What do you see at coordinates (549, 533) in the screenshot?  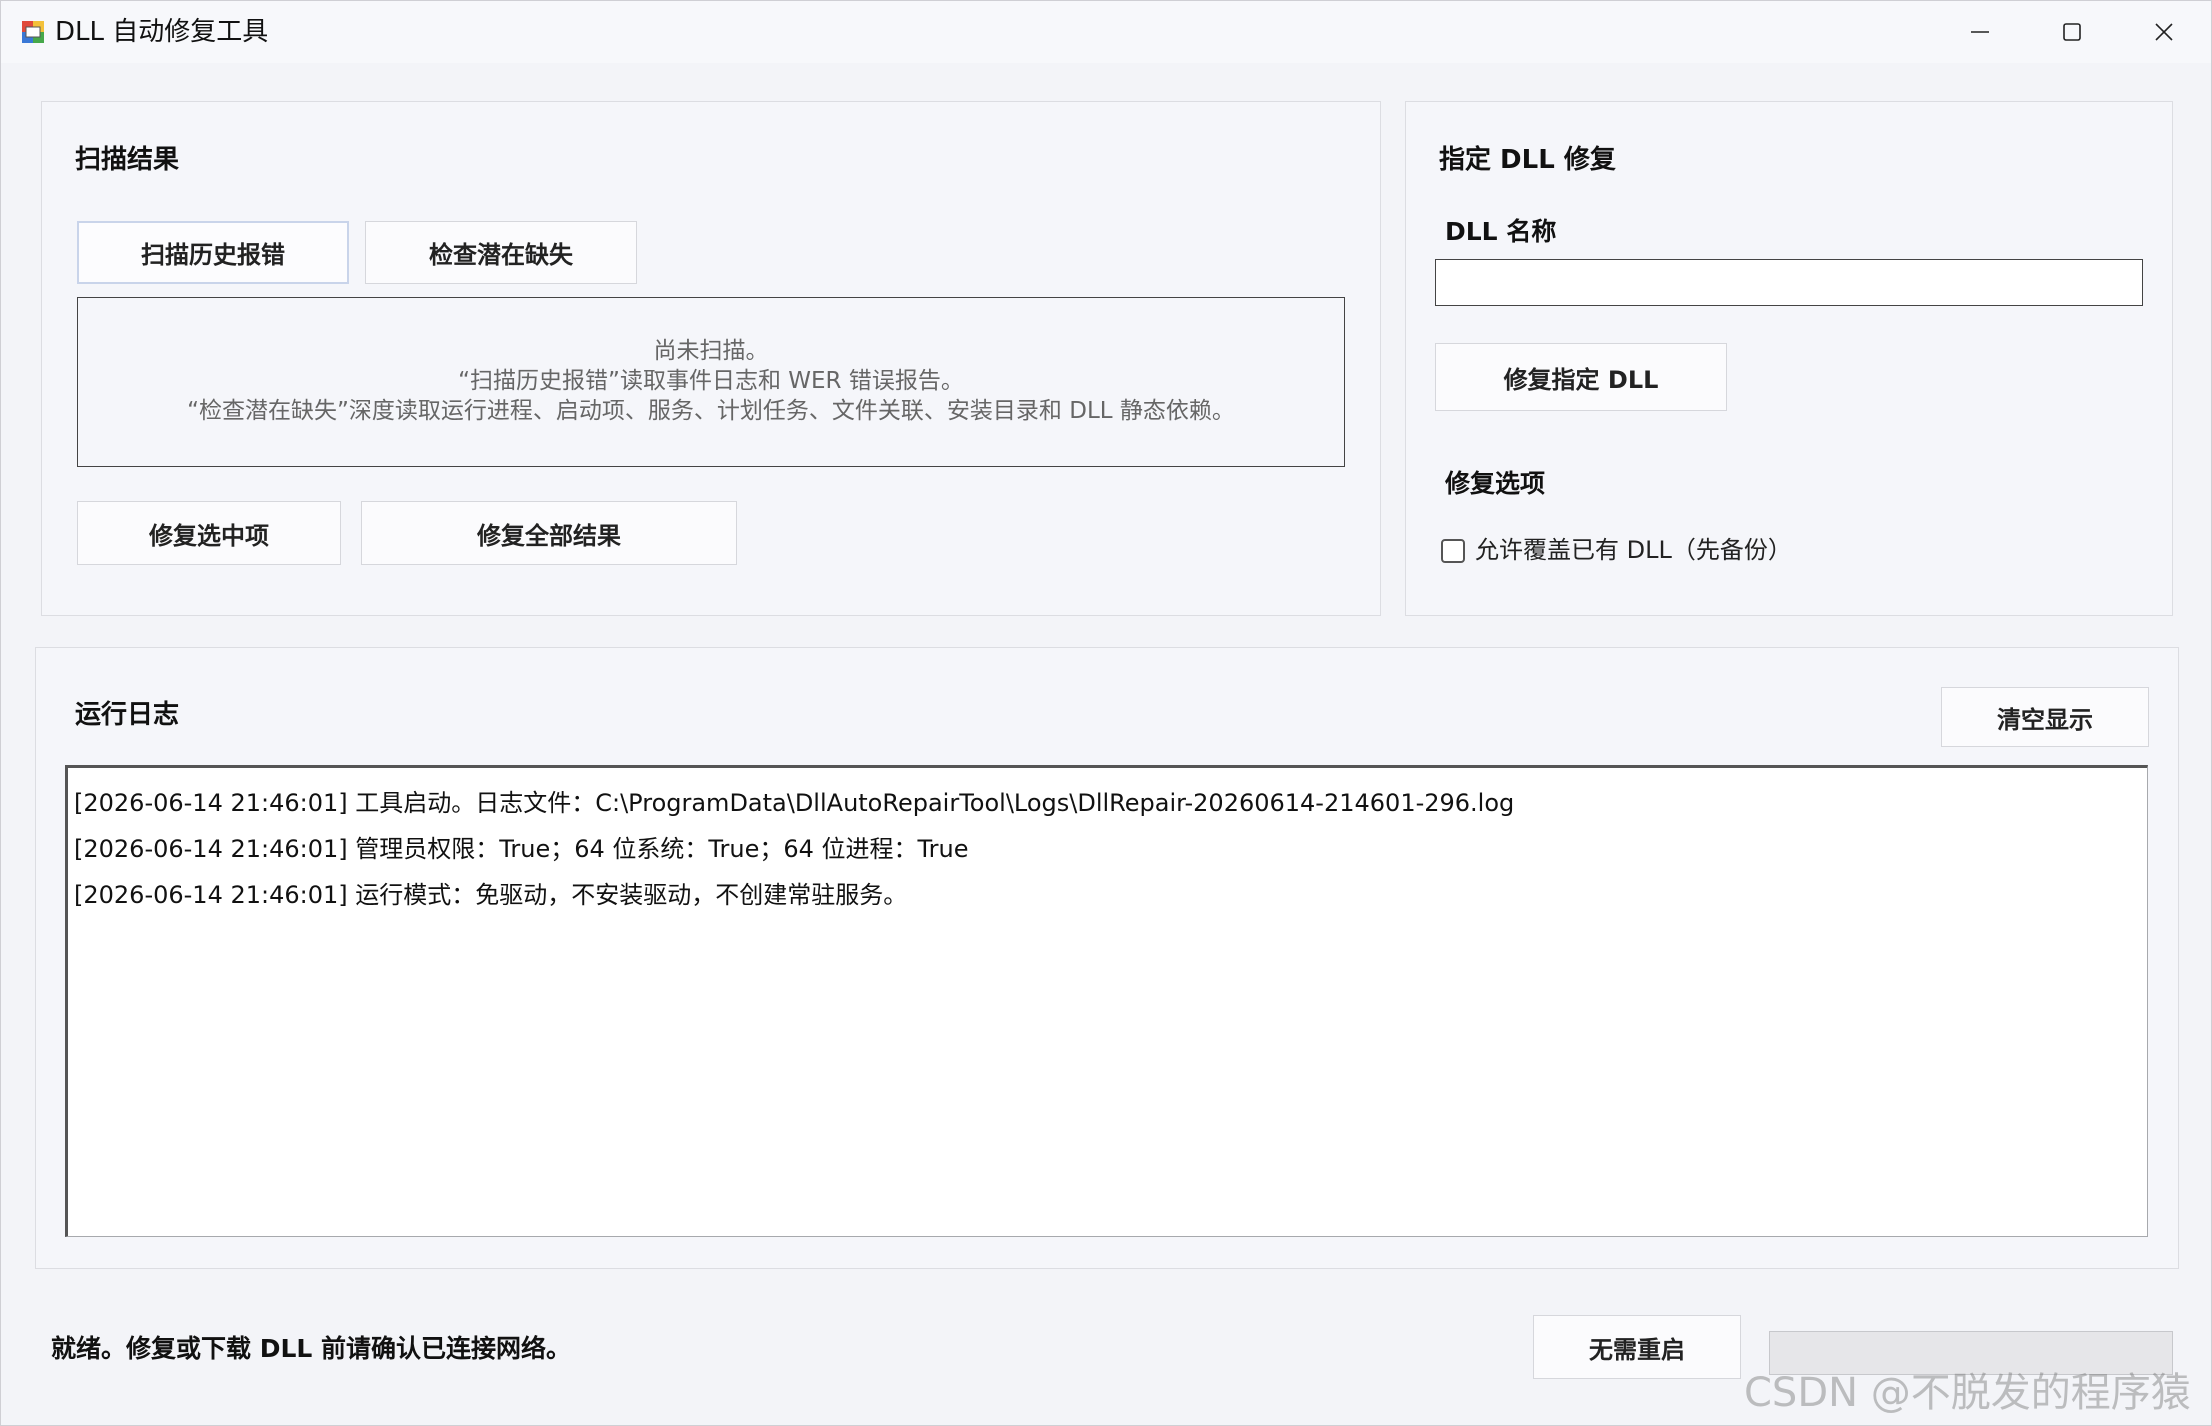 I see `repair-all-button: 修复全部结果` at bounding box center [549, 533].